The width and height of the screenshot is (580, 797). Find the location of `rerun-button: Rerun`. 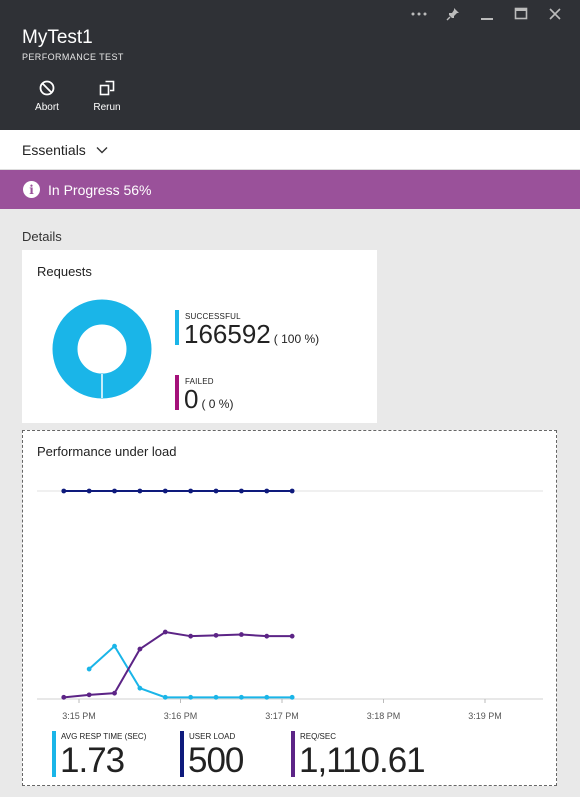

rerun-button: Rerun is located at coordinates (107, 95).